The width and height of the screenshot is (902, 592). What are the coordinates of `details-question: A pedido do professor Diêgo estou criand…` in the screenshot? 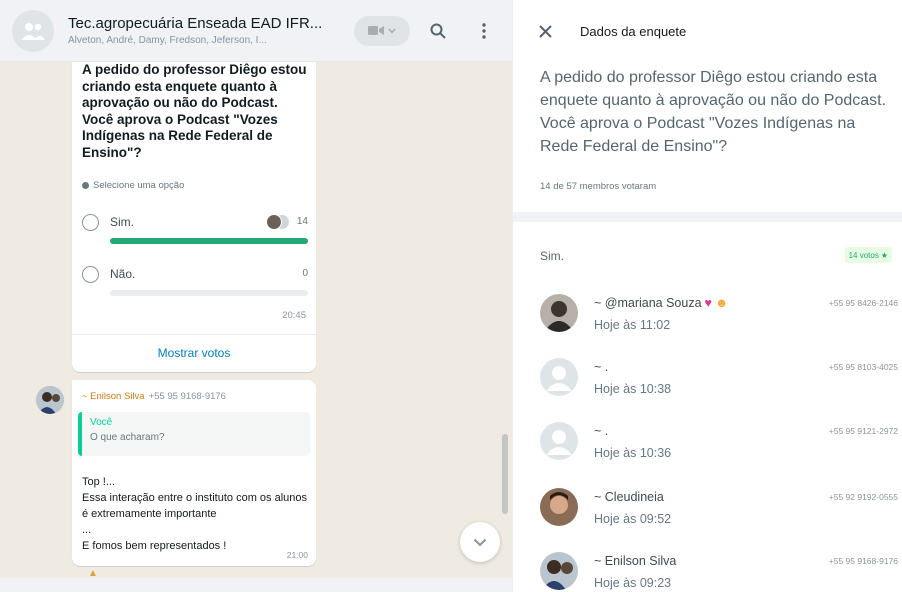 It's located at (713, 112).